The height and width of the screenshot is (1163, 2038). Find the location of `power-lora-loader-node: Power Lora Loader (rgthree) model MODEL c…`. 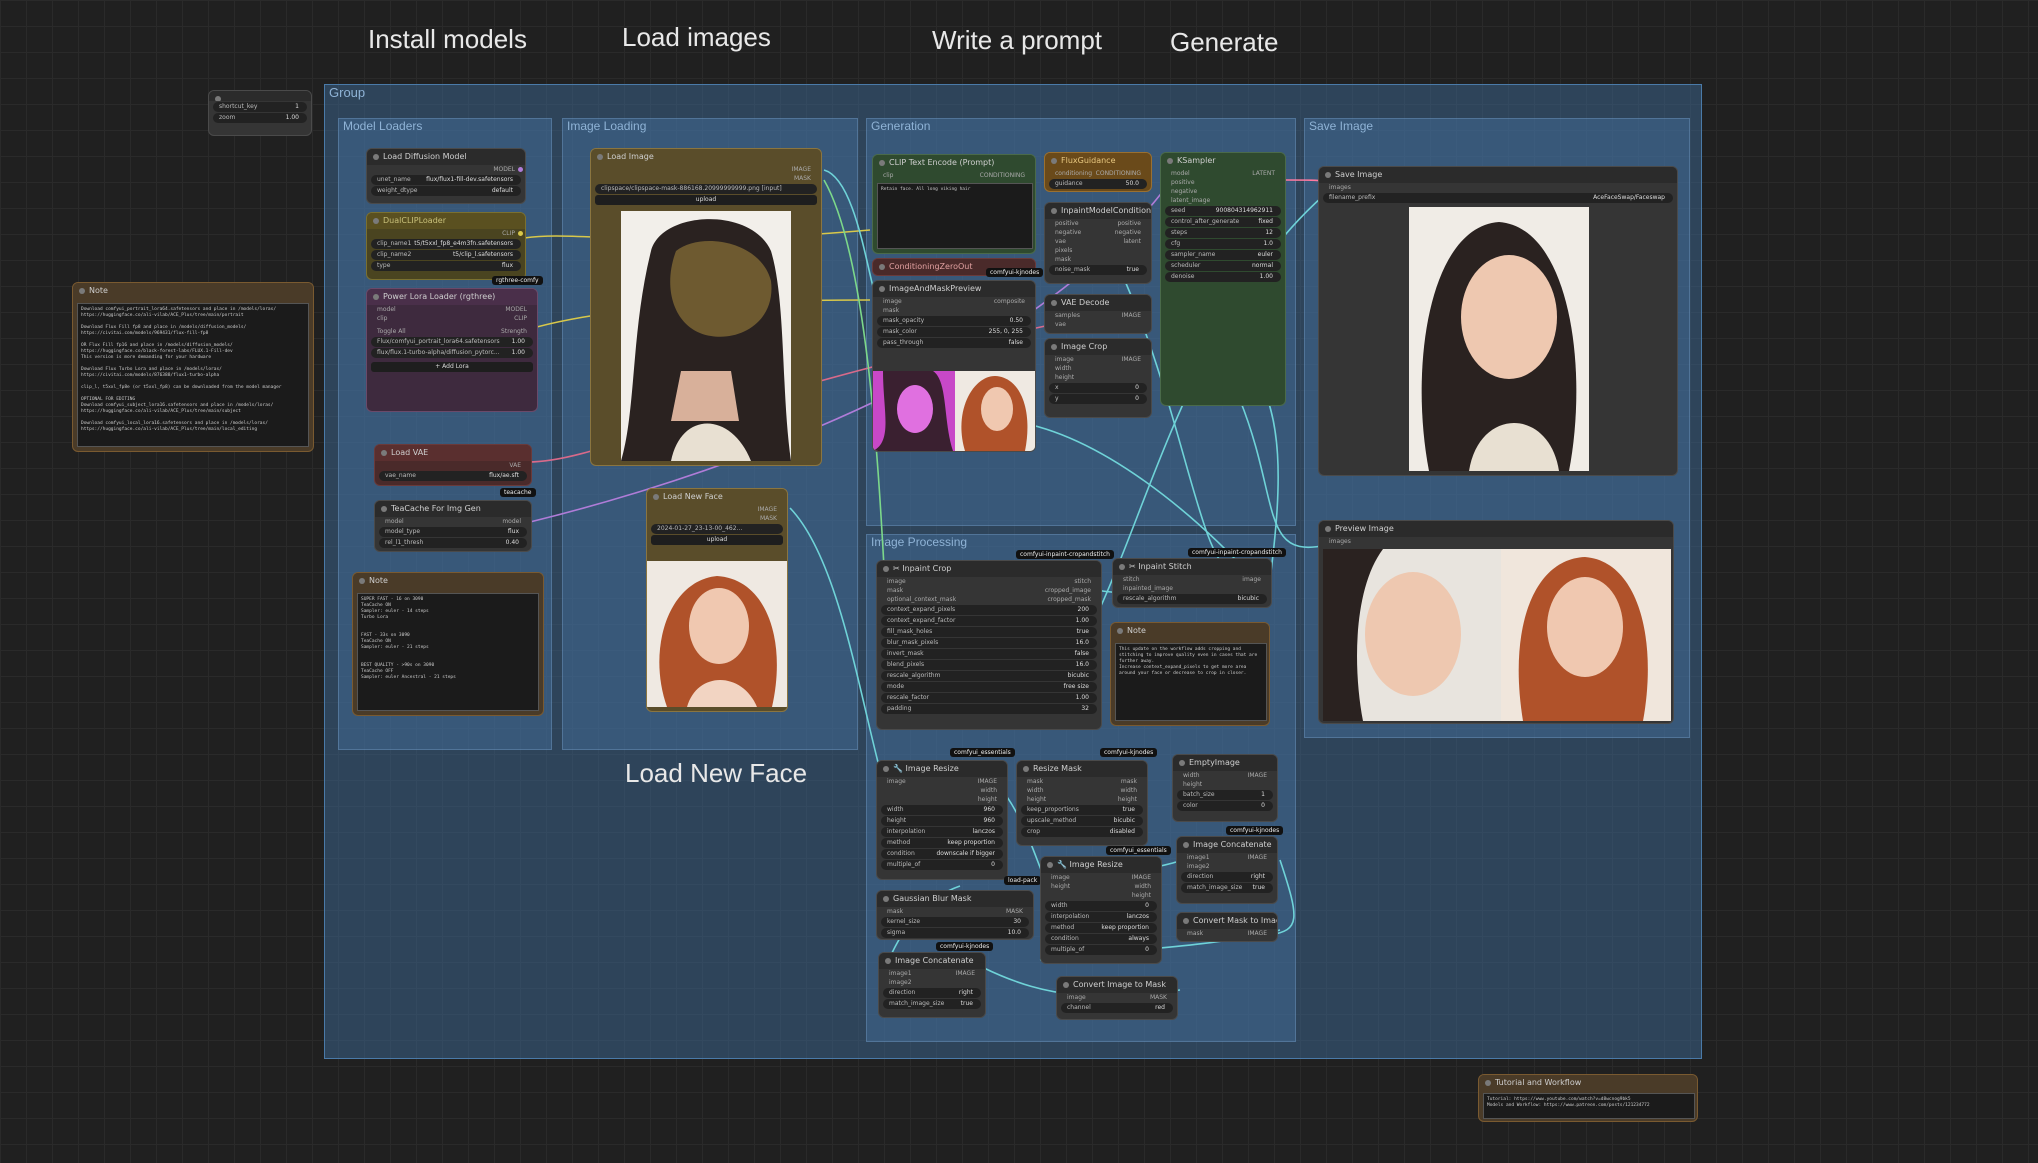

power-lora-loader-node: Power Lora Loader (rgthree) model MODEL c… is located at coordinates (452, 350).